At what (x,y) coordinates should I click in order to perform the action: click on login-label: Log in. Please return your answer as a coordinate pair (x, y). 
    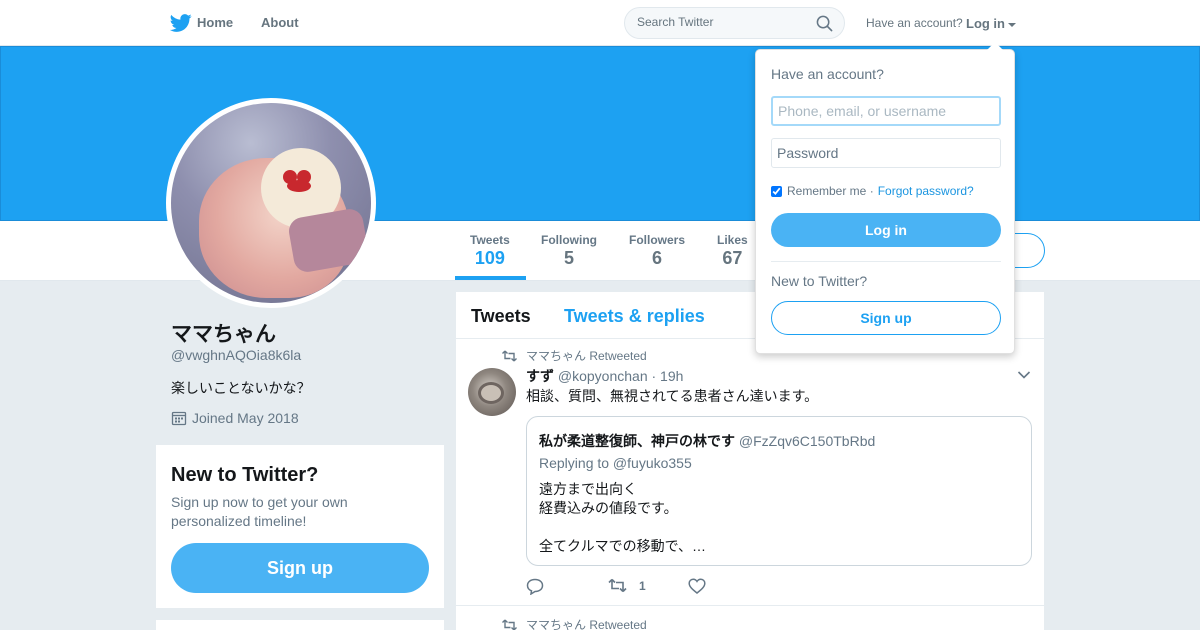
    Looking at the image, I should click on (985, 23).